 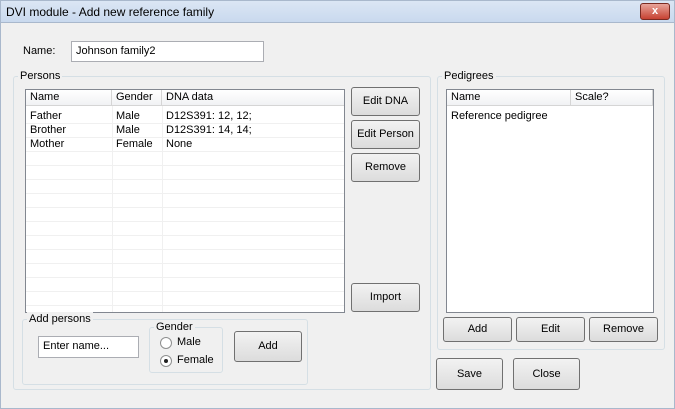 I want to click on persons-group-title: Persons, so click(x=40, y=76).